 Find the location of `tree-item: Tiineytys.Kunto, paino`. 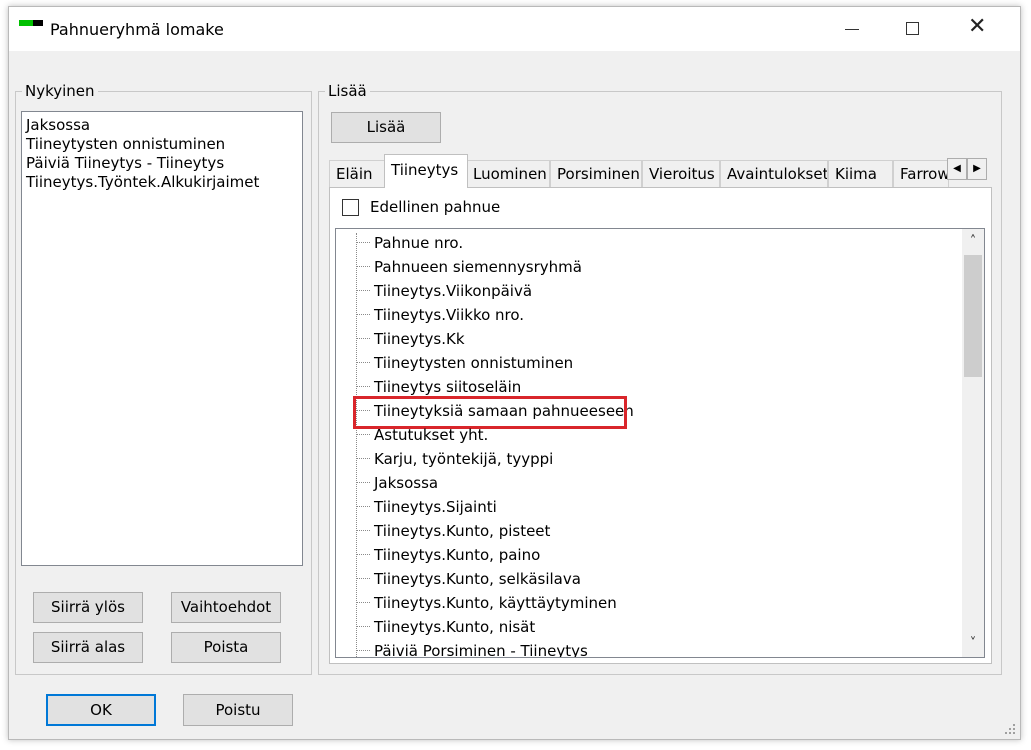

tree-item: Tiineytys.Kunto, paino is located at coordinates (636, 555).